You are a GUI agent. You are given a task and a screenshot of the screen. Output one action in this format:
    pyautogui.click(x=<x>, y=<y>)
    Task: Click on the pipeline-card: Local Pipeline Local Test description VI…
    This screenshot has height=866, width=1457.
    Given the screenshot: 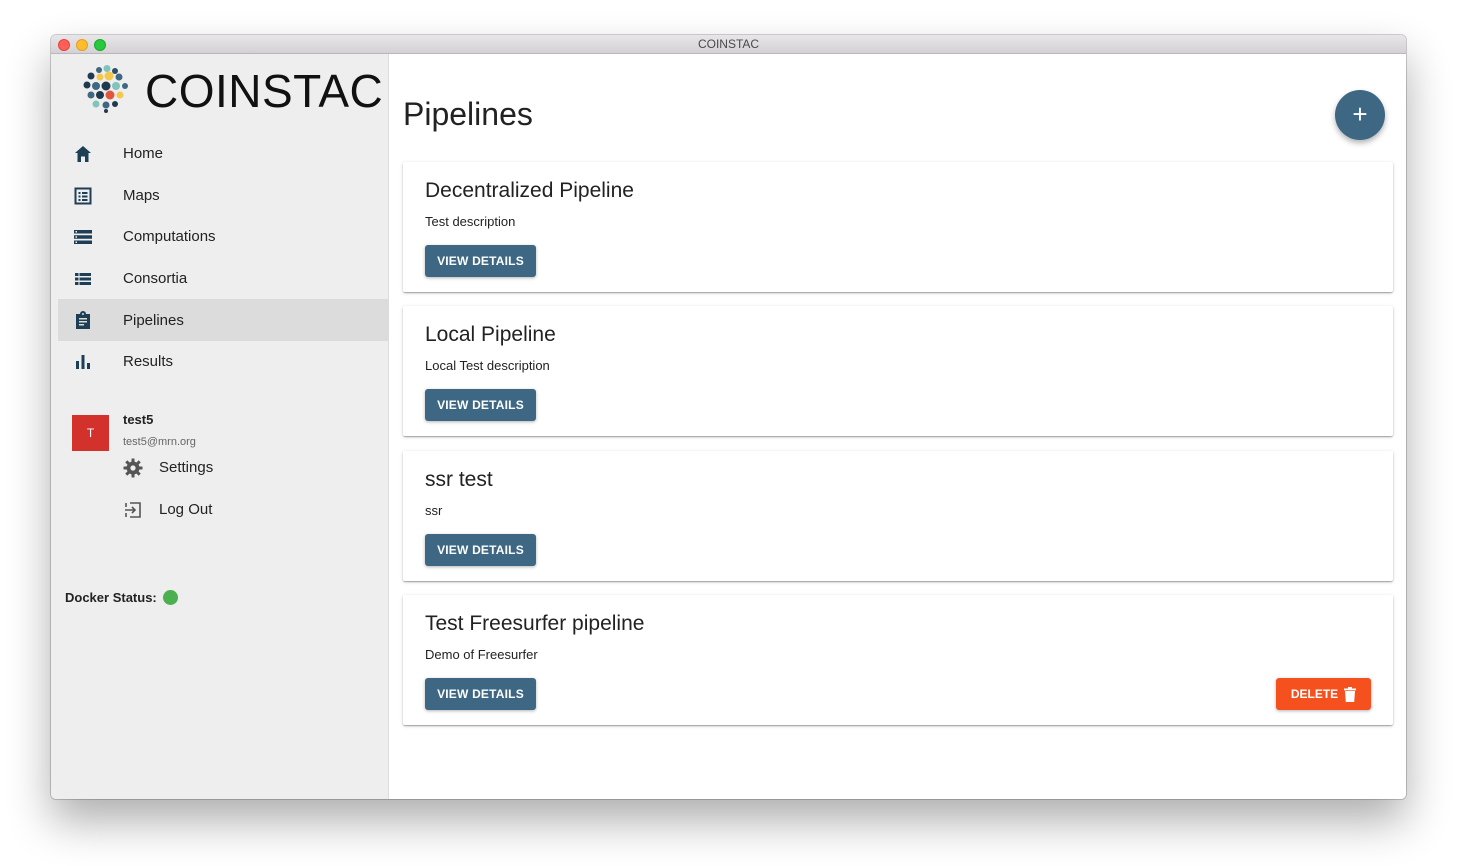 What is the action you would take?
    pyautogui.click(x=898, y=371)
    